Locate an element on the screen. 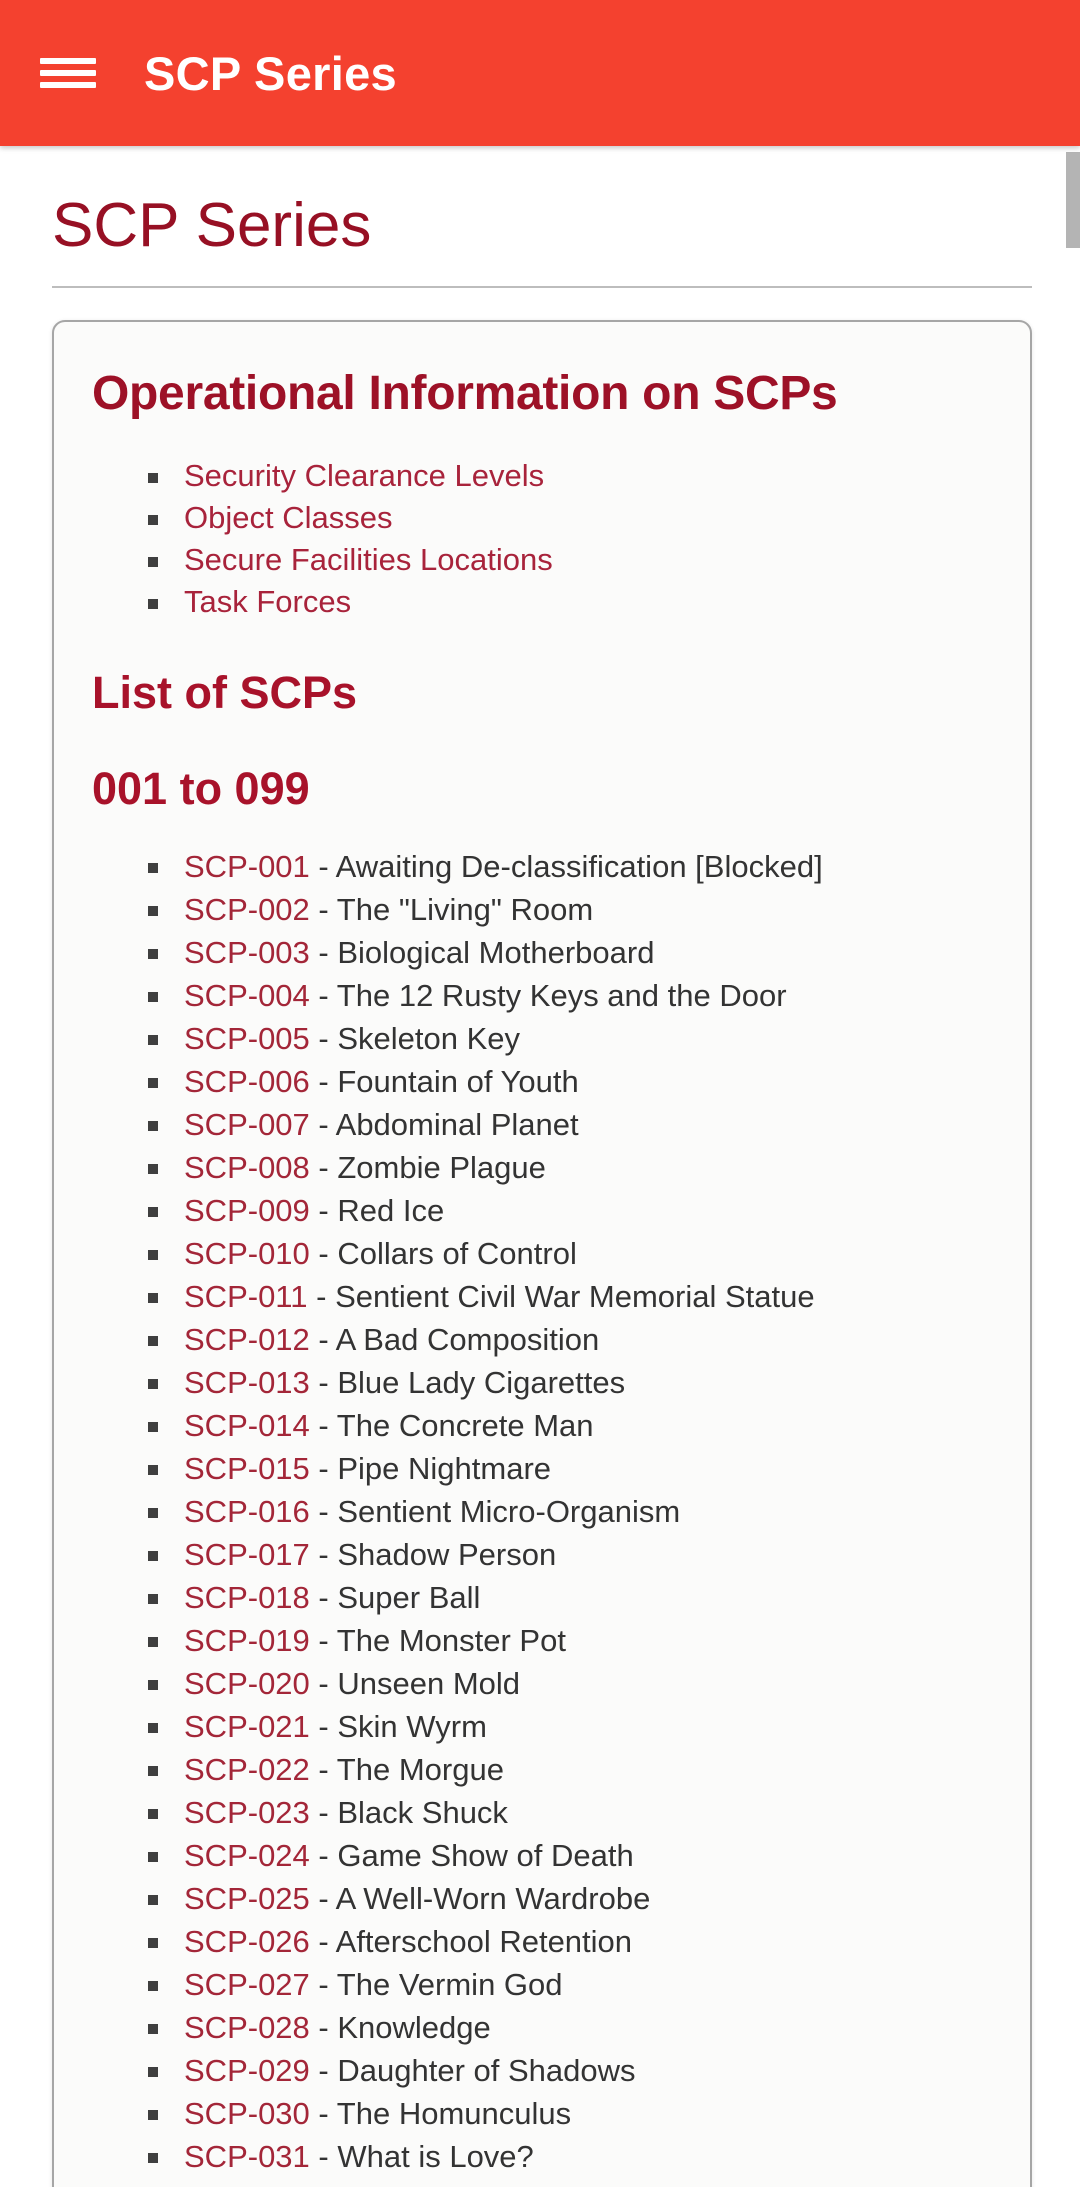 The width and height of the screenshot is (1080, 2187). list-item: SCP-023 - Black Shuck is located at coordinates (572, 1812).